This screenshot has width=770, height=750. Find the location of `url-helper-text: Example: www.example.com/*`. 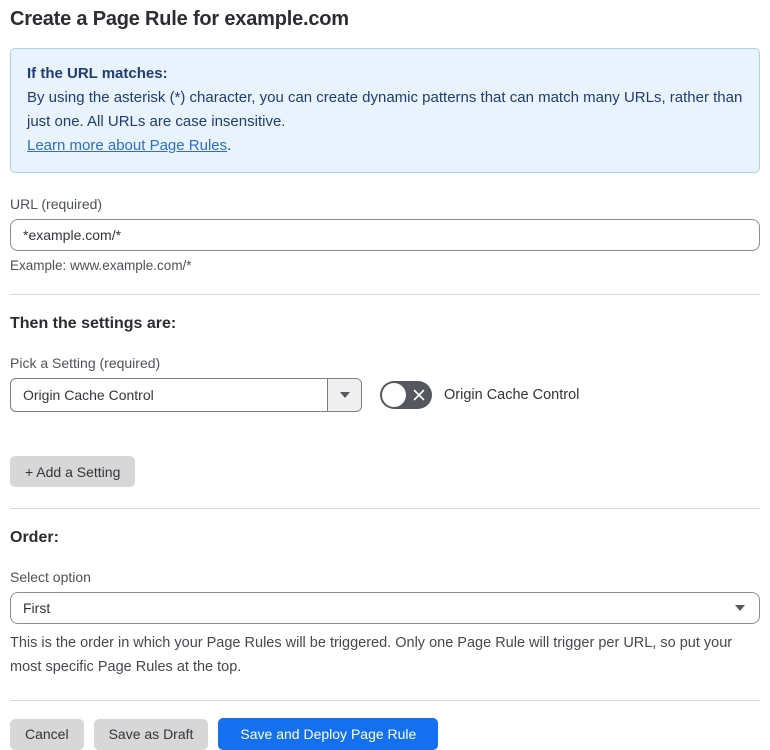

url-helper-text: Example: www.example.com/* is located at coordinates (101, 265).